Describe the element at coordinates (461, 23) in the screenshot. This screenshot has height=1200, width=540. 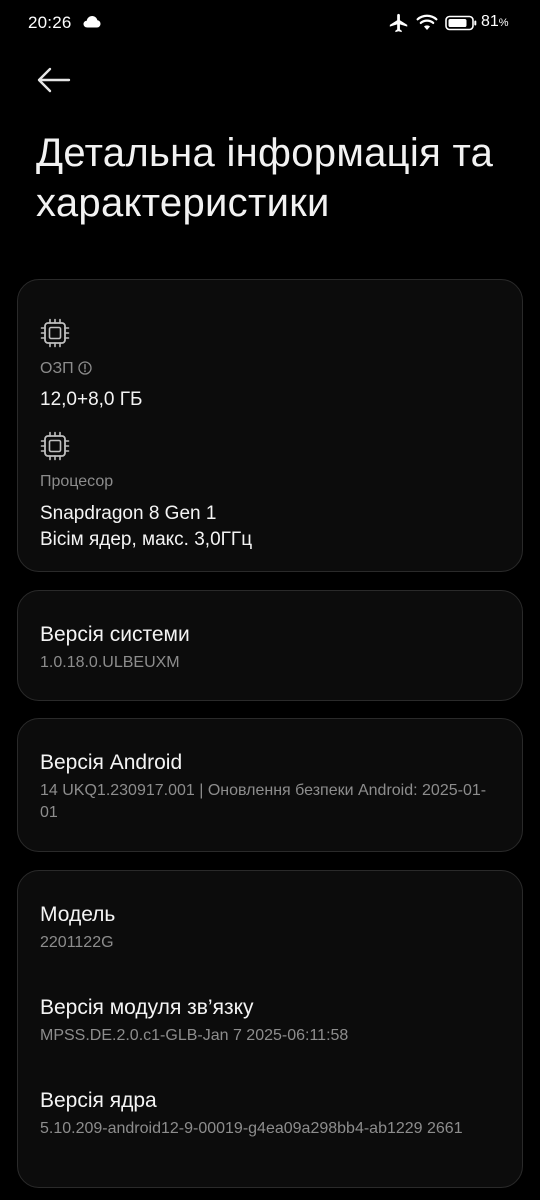
I see `battery-icon` at that location.